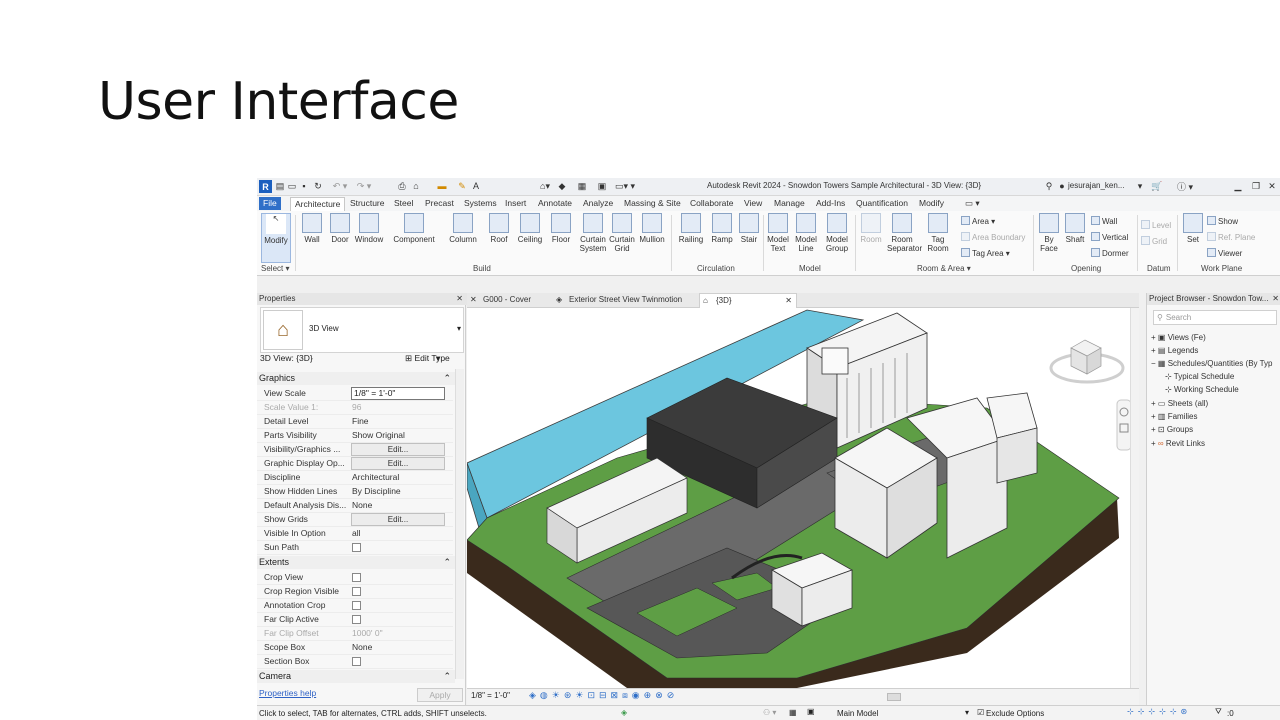  Describe the element at coordinates (622, 233) in the screenshot. I see `curtain-grid-button: Curtain Grid` at that location.